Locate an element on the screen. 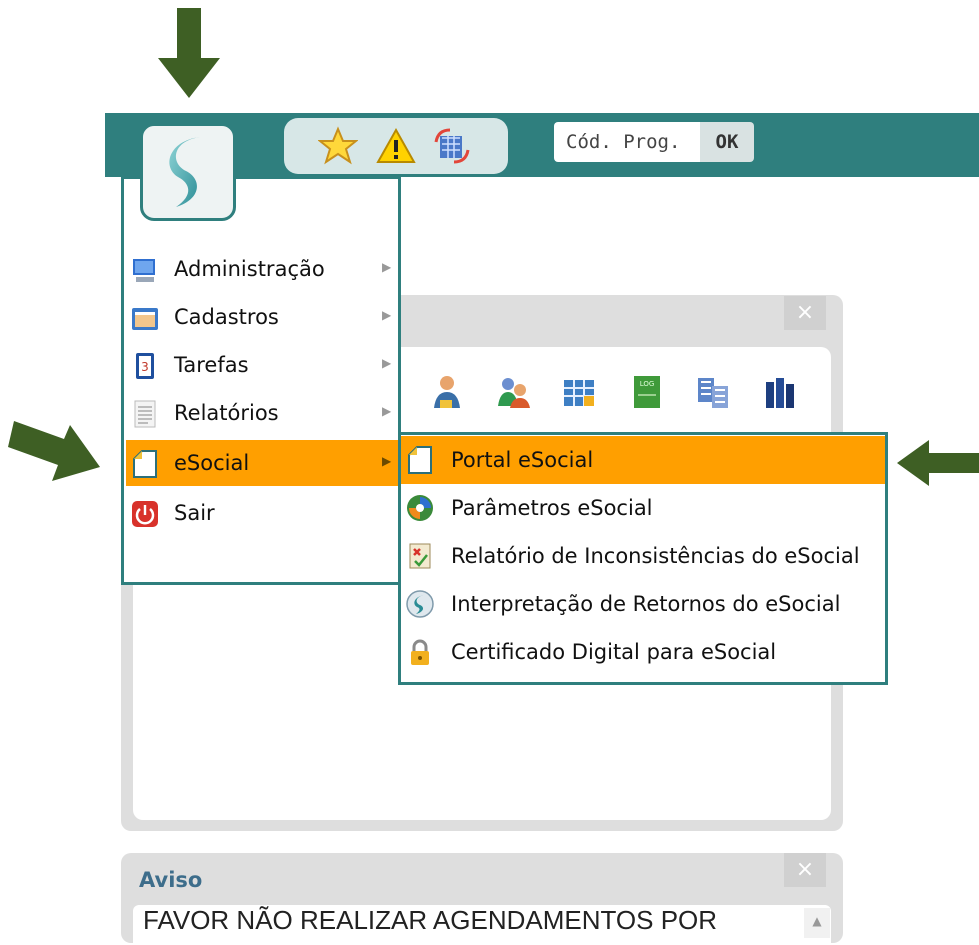 The height and width of the screenshot is (945, 979). menu-item-esocial: eSocial ▶ is located at coordinates (262, 463).